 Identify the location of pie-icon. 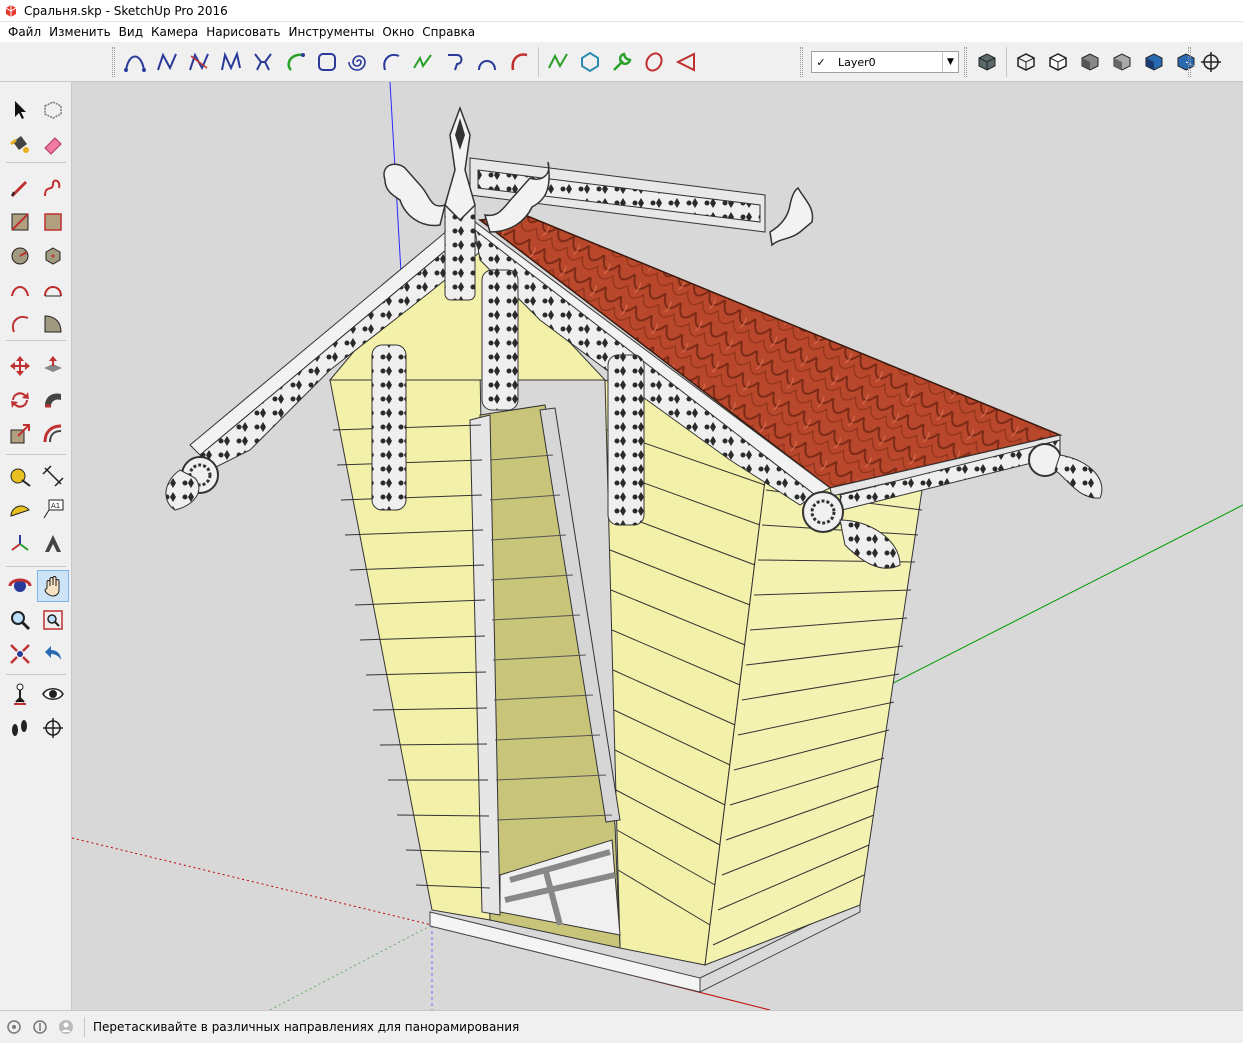
(53, 324).